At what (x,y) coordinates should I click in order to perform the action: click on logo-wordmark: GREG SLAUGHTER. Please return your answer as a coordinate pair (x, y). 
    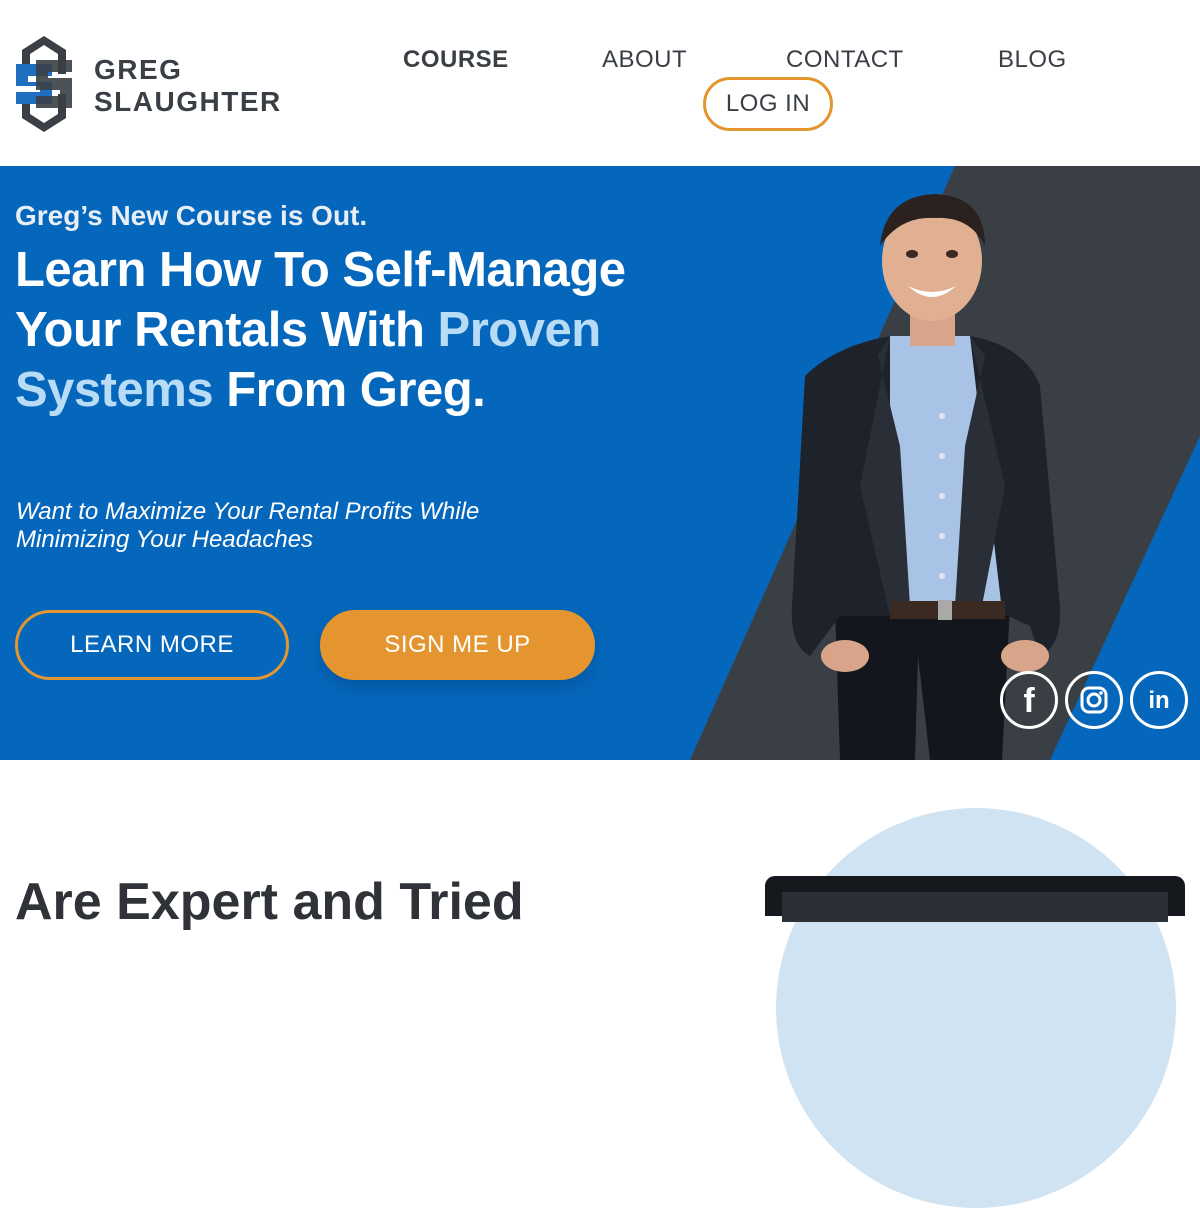
    Looking at the image, I should click on (188, 86).